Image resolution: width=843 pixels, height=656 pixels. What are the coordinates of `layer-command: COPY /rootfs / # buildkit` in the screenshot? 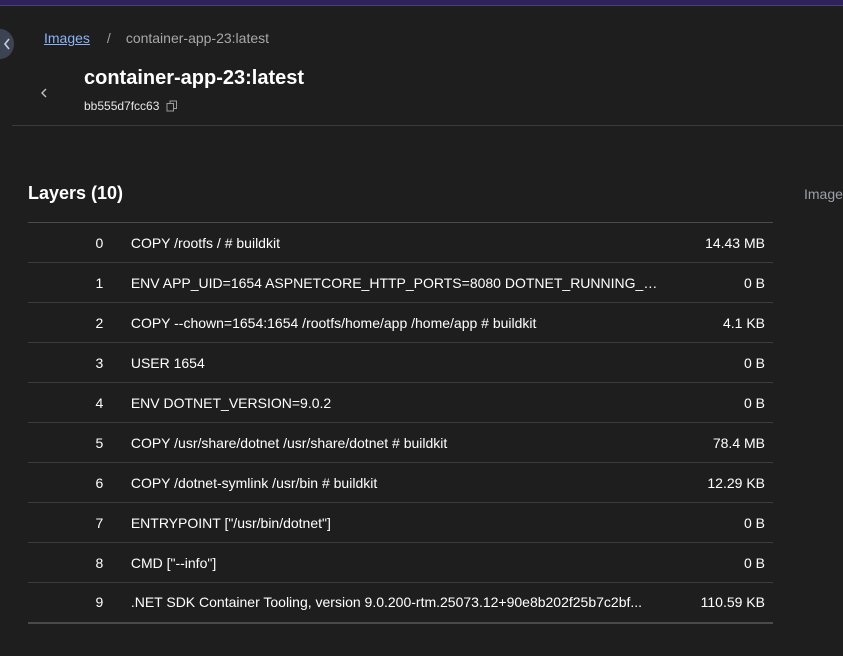 It's located at (205, 242).